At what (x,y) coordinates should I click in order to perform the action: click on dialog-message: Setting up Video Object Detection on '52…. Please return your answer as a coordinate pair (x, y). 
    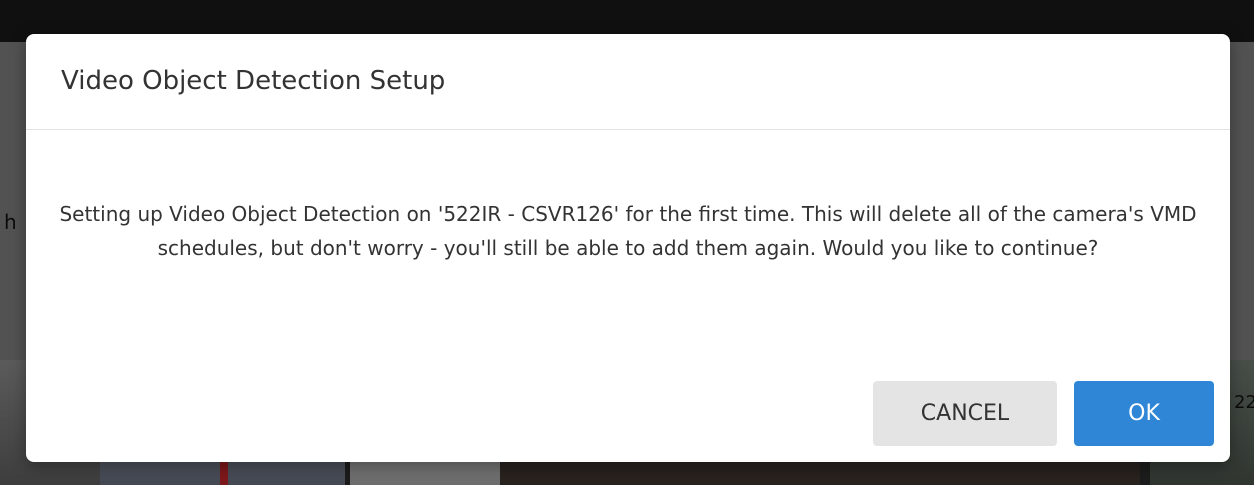
    Looking at the image, I should click on (628, 231).